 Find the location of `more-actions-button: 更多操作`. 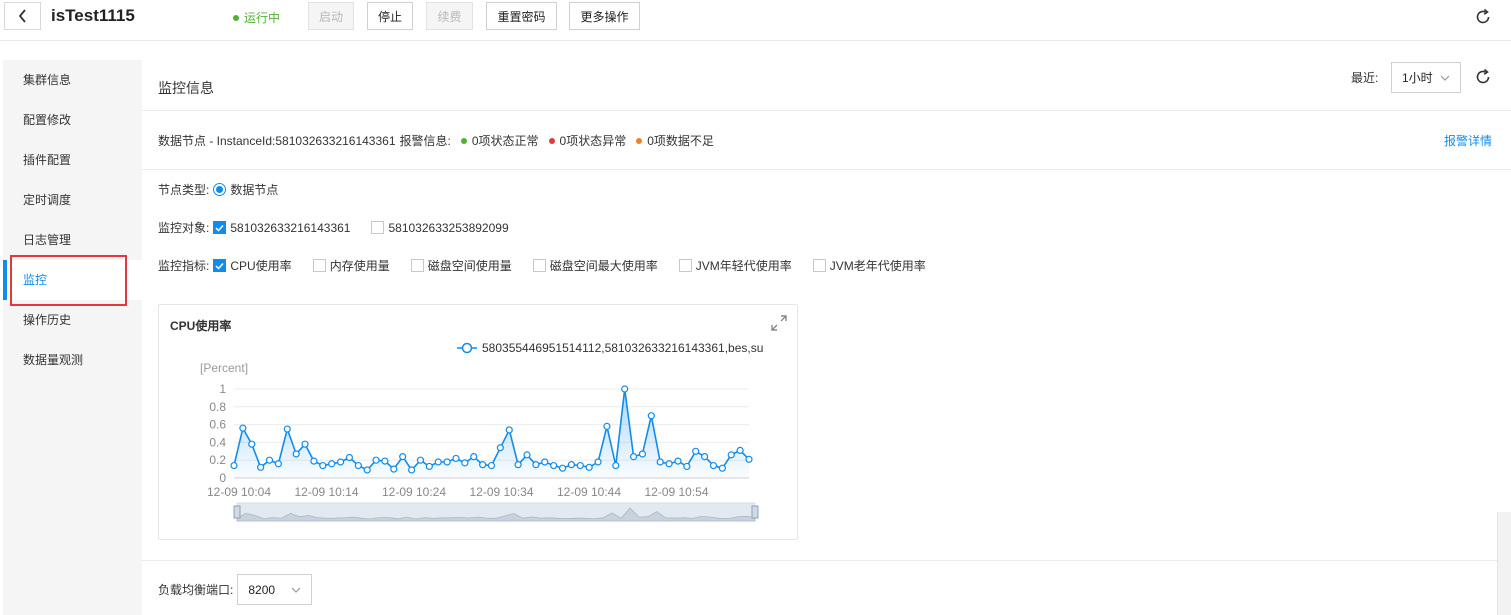

more-actions-button: 更多操作 is located at coordinates (604, 16).